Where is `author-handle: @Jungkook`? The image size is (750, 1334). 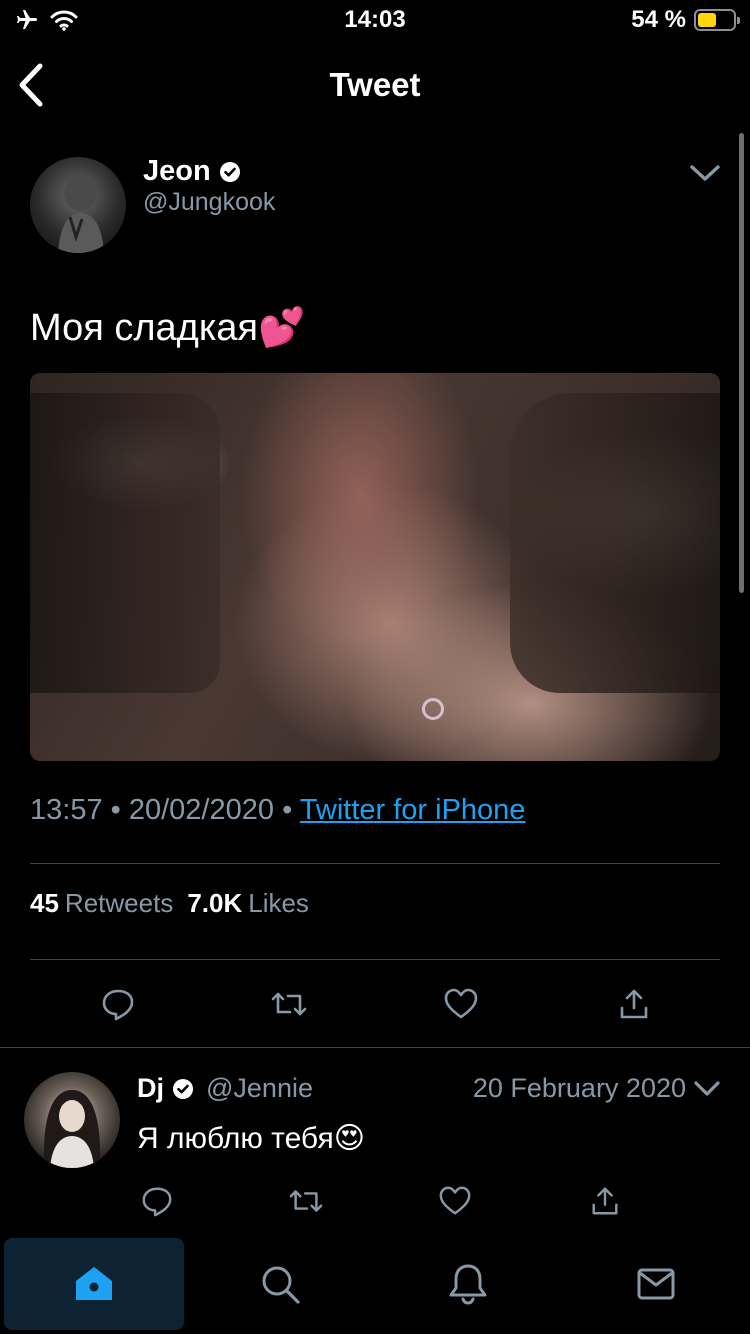 author-handle: @Jungkook is located at coordinates (209, 202).